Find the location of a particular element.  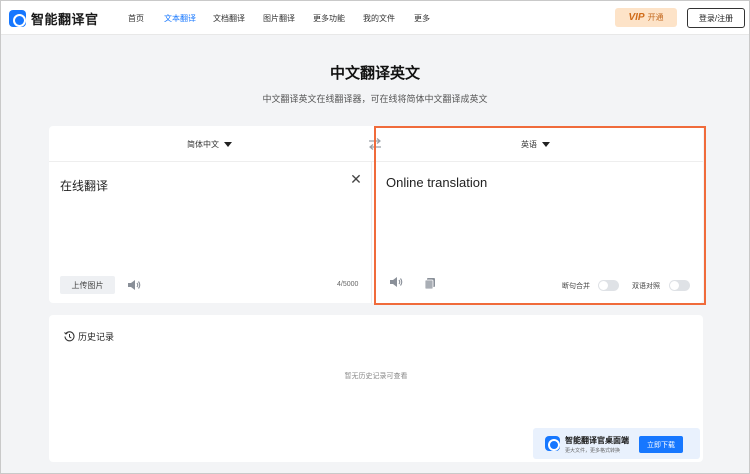

brand-name: 智能翻译官 is located at coordinates (65, 19).